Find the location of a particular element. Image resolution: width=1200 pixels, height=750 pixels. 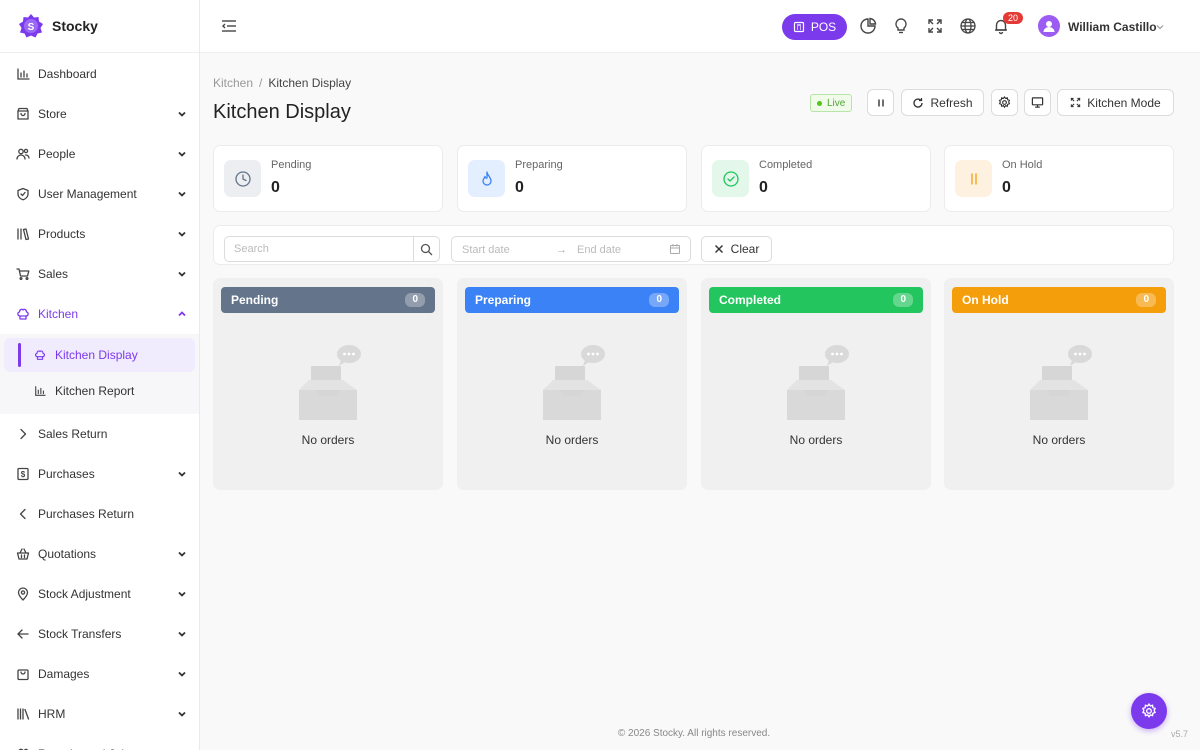

sidebar-item-dashboard: Dashboard is located at coordinates (99, 74).